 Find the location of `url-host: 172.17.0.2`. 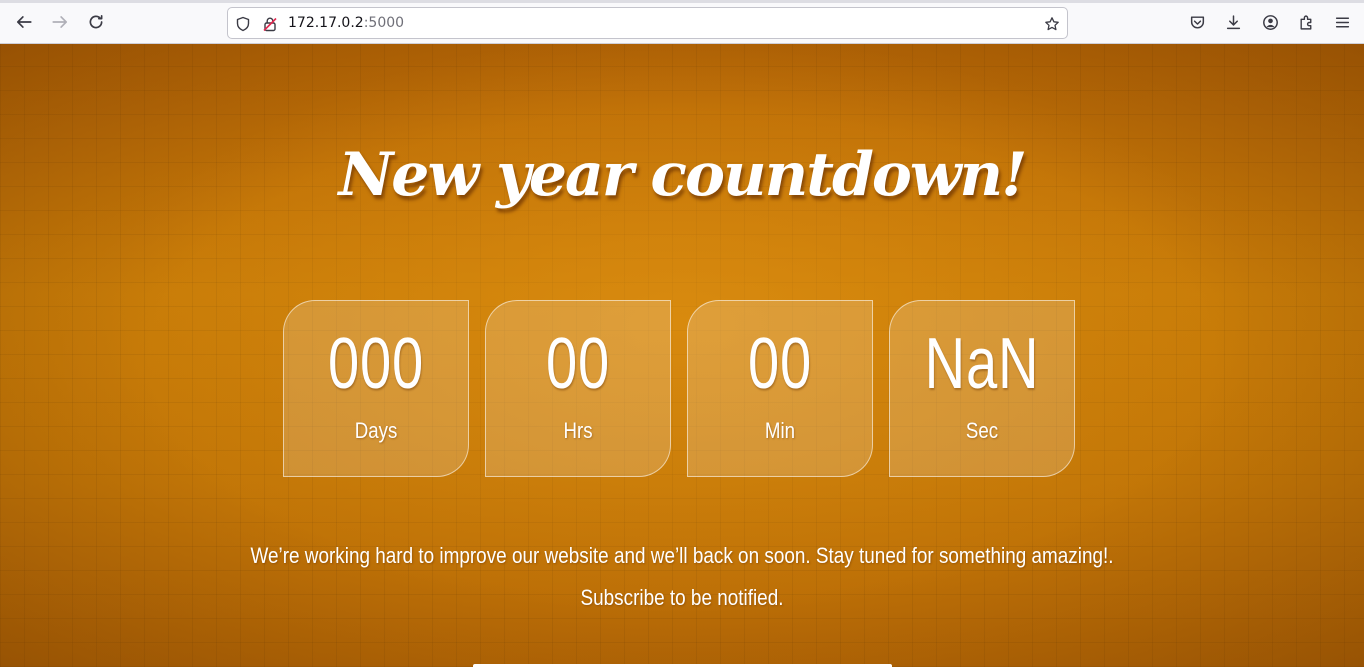

url-host: 172.17.0.2 is located at coordinates (326, 23).